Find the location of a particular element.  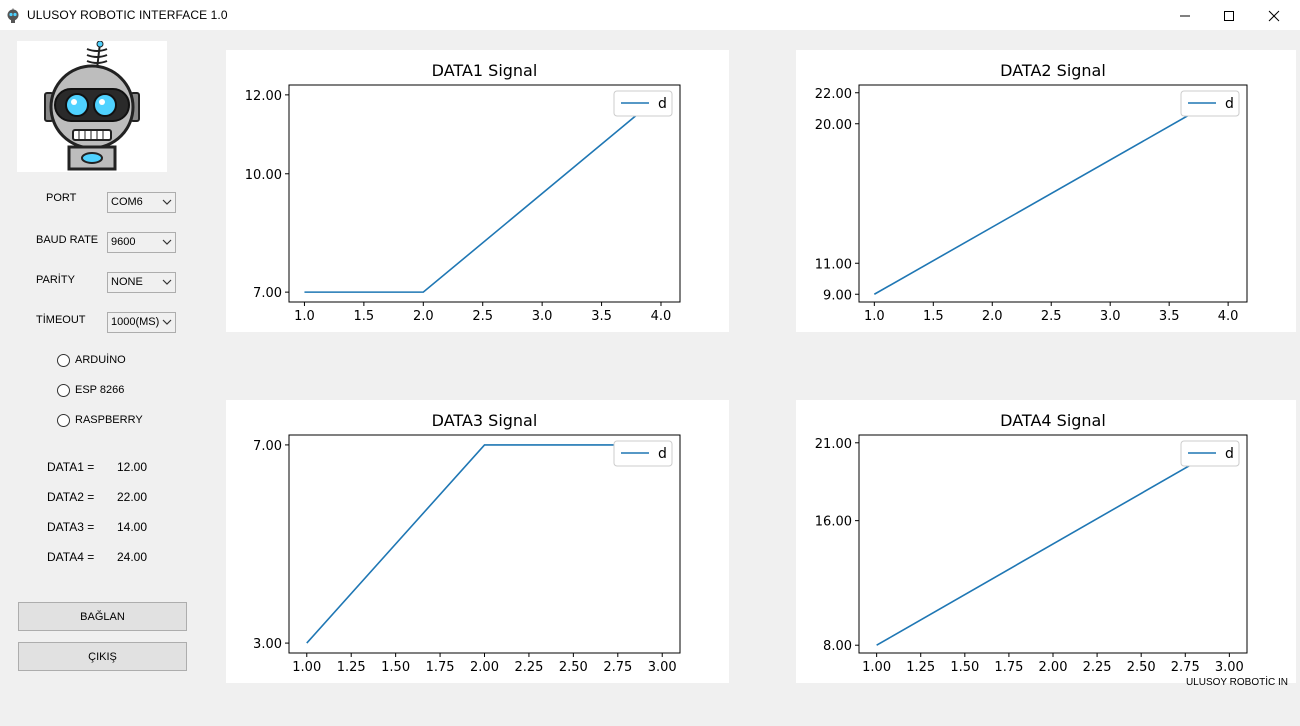

data1-label: DATA1 = is located at coordinates (71, 467).